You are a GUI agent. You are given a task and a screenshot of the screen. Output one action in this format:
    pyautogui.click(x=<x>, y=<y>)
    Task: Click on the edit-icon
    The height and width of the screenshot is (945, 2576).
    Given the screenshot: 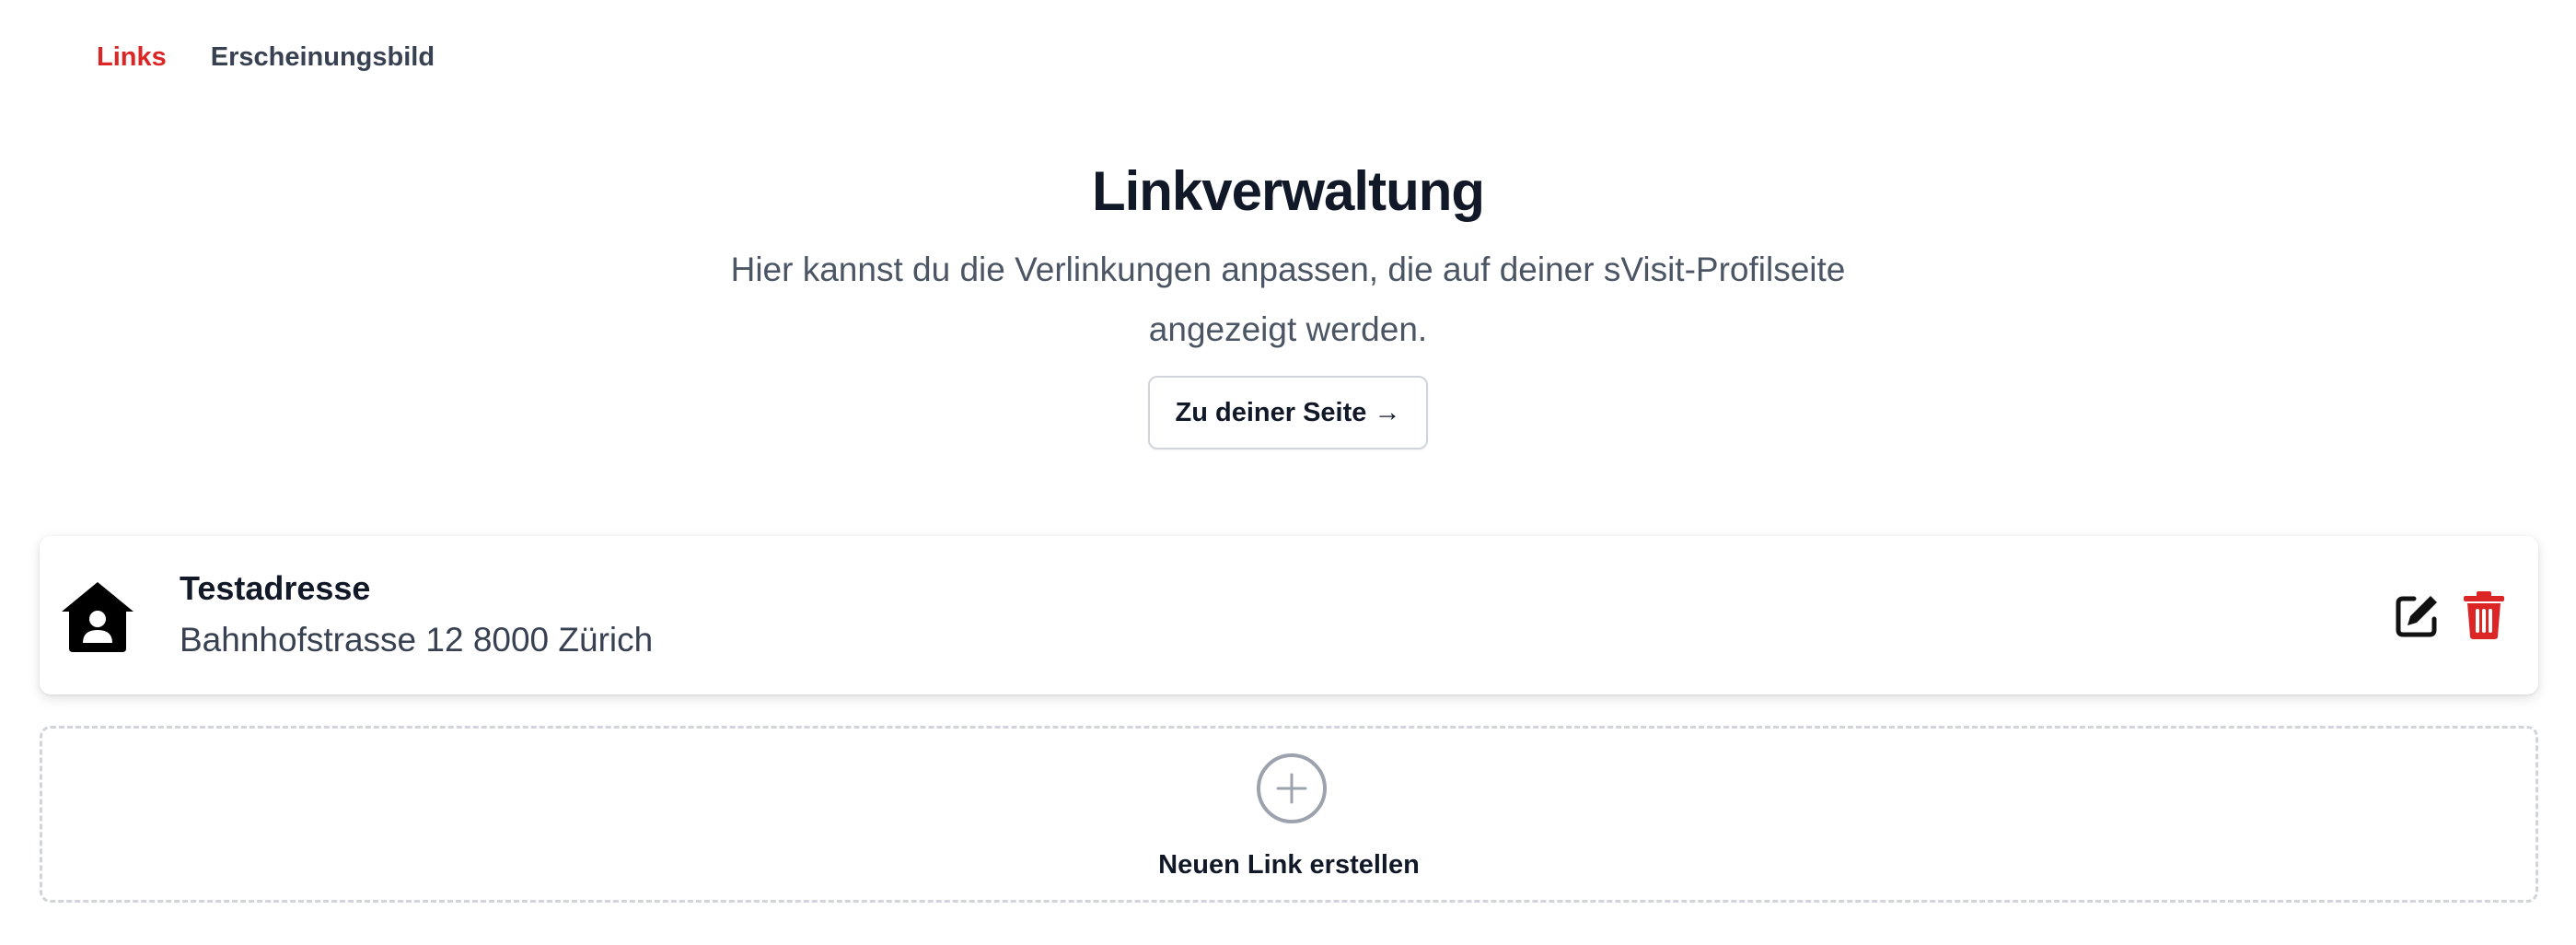 What is the action you would take?
    pyautogui.click(x=2418, y=615)
    